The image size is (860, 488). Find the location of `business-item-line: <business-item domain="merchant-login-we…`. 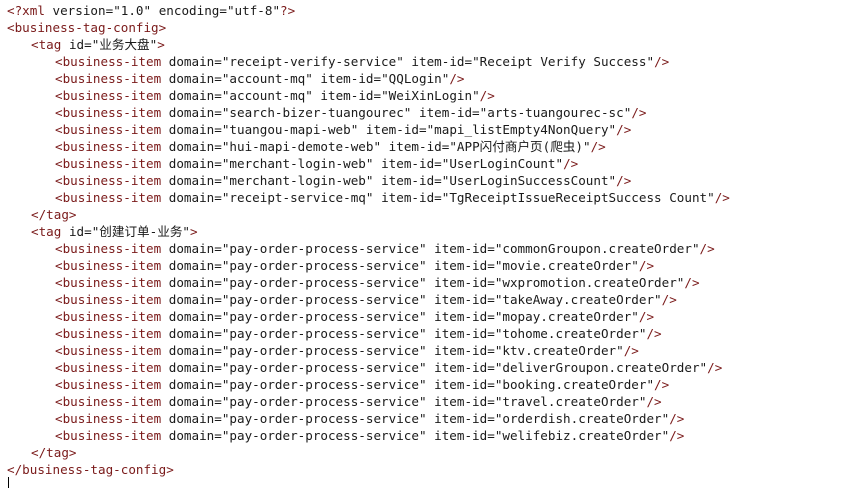

business-item-line: <business-item domain="merchant-login-we… is located at coordinates (368, 180).